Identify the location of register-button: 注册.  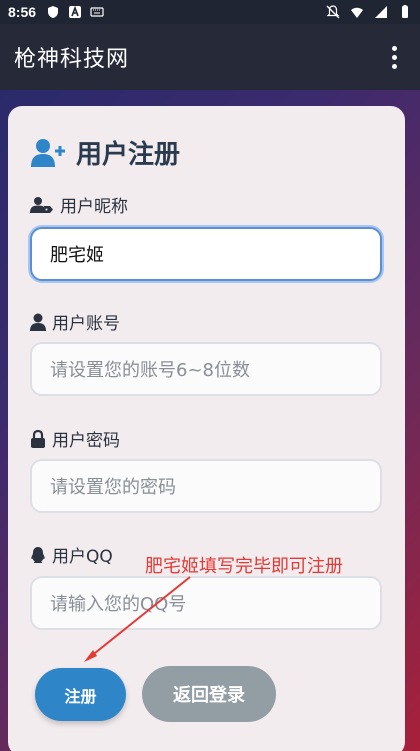
(80, 694).